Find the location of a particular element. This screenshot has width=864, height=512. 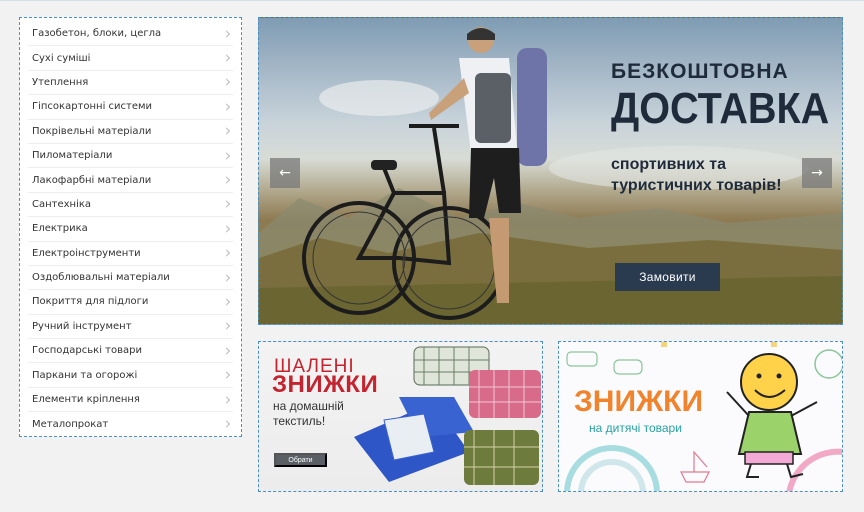

promo-textile-subtitle-line1: на домашній is located at coordinates (308, 406).